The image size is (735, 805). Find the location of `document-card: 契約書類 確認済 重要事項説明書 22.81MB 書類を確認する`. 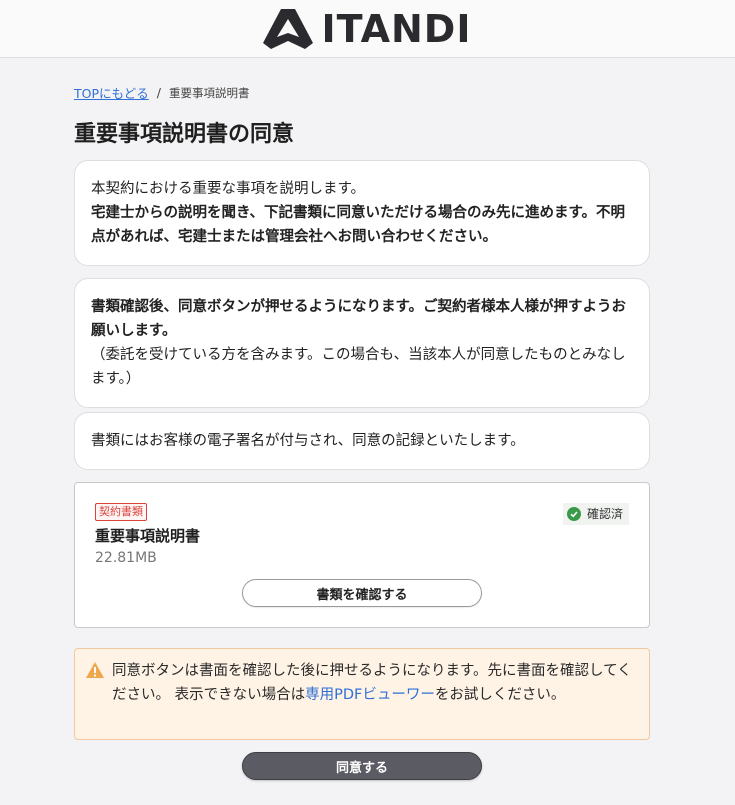

document-card: 契約書類 確認済 重要事項説明書 22.81MB 書類を確認する is located at coordinates (362, 555).